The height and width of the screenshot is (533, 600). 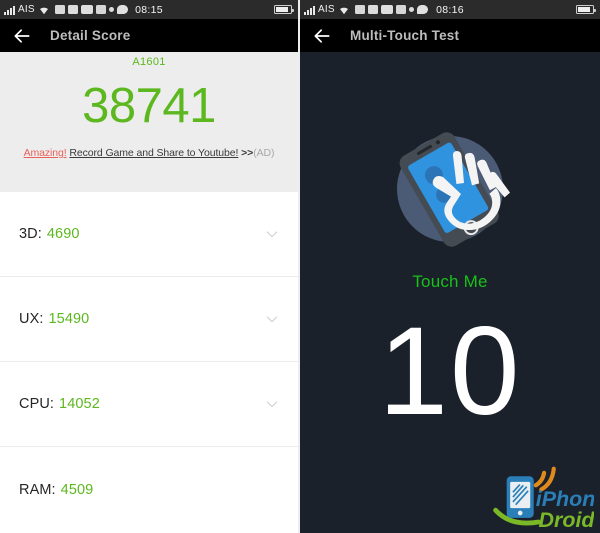 What do you see at coordinates (543, 498) in the screenshot?
I see `iphonedroid-watermark: iPhone Droid` at bounding box center [543, 498].